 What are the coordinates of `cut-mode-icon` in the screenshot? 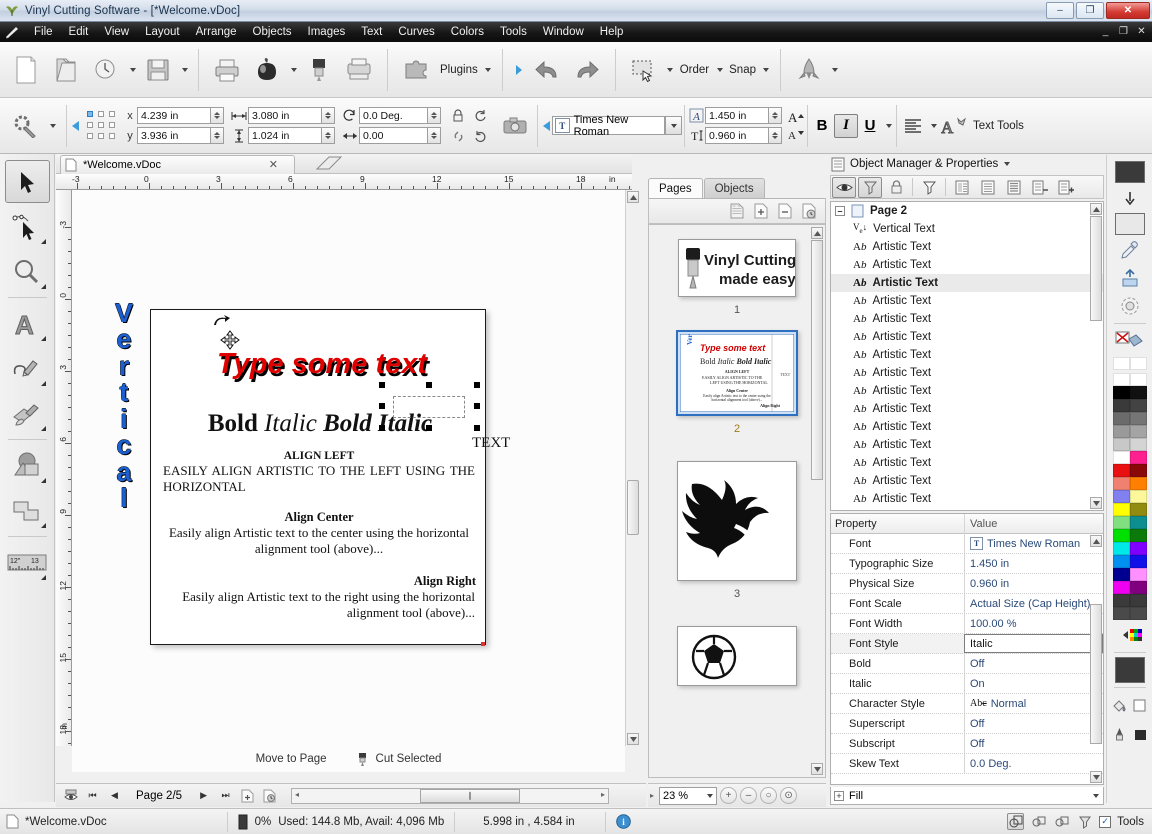 It's located at (1084, 821).